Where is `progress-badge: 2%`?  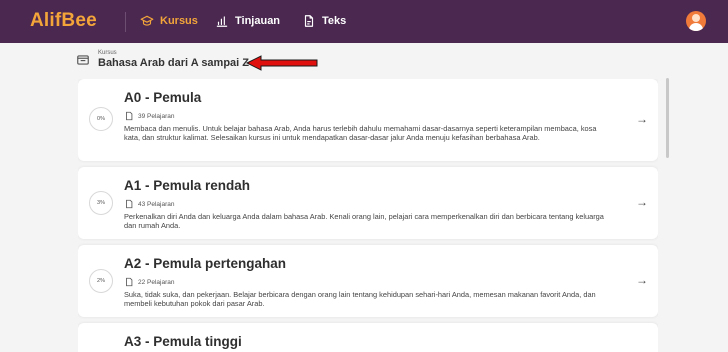
progress-badge: 2% is located at coordinates (101, 281).